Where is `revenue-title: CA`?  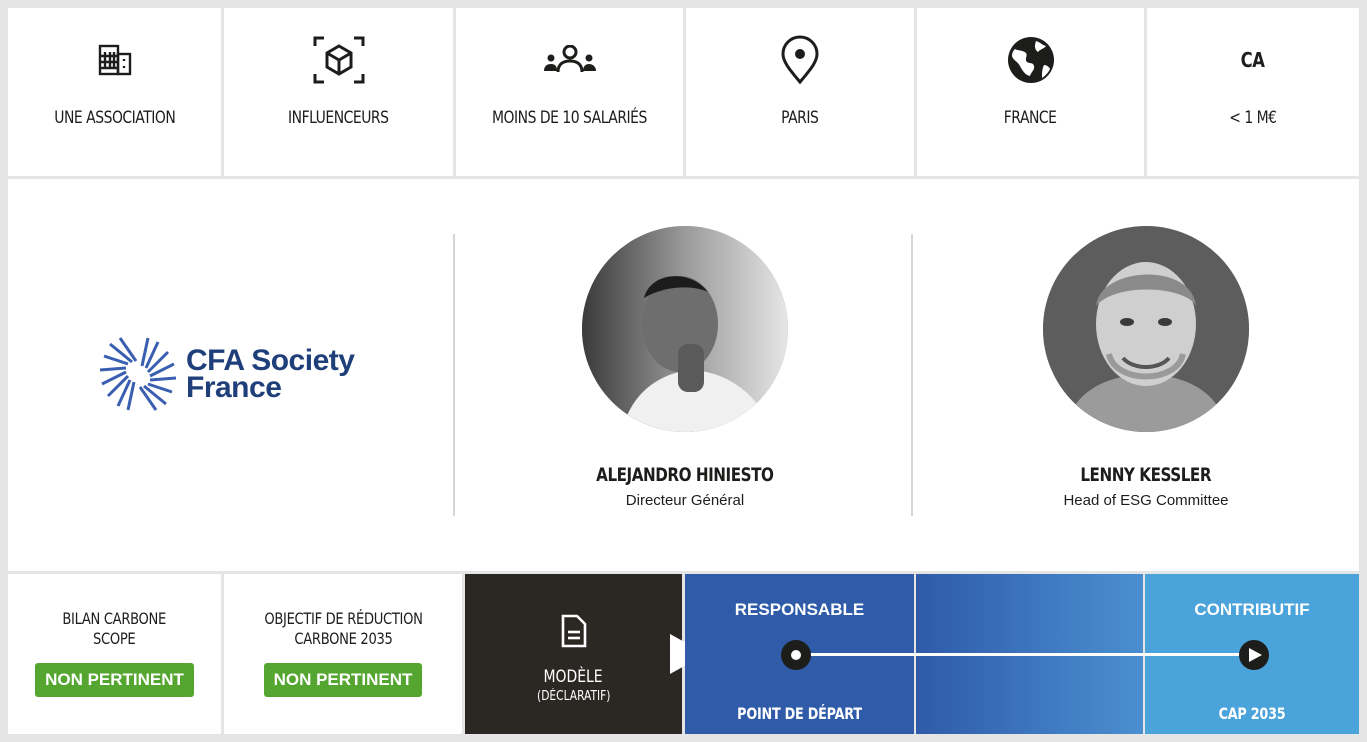
revenue-title: CA is located at coordinates (1253, 60).